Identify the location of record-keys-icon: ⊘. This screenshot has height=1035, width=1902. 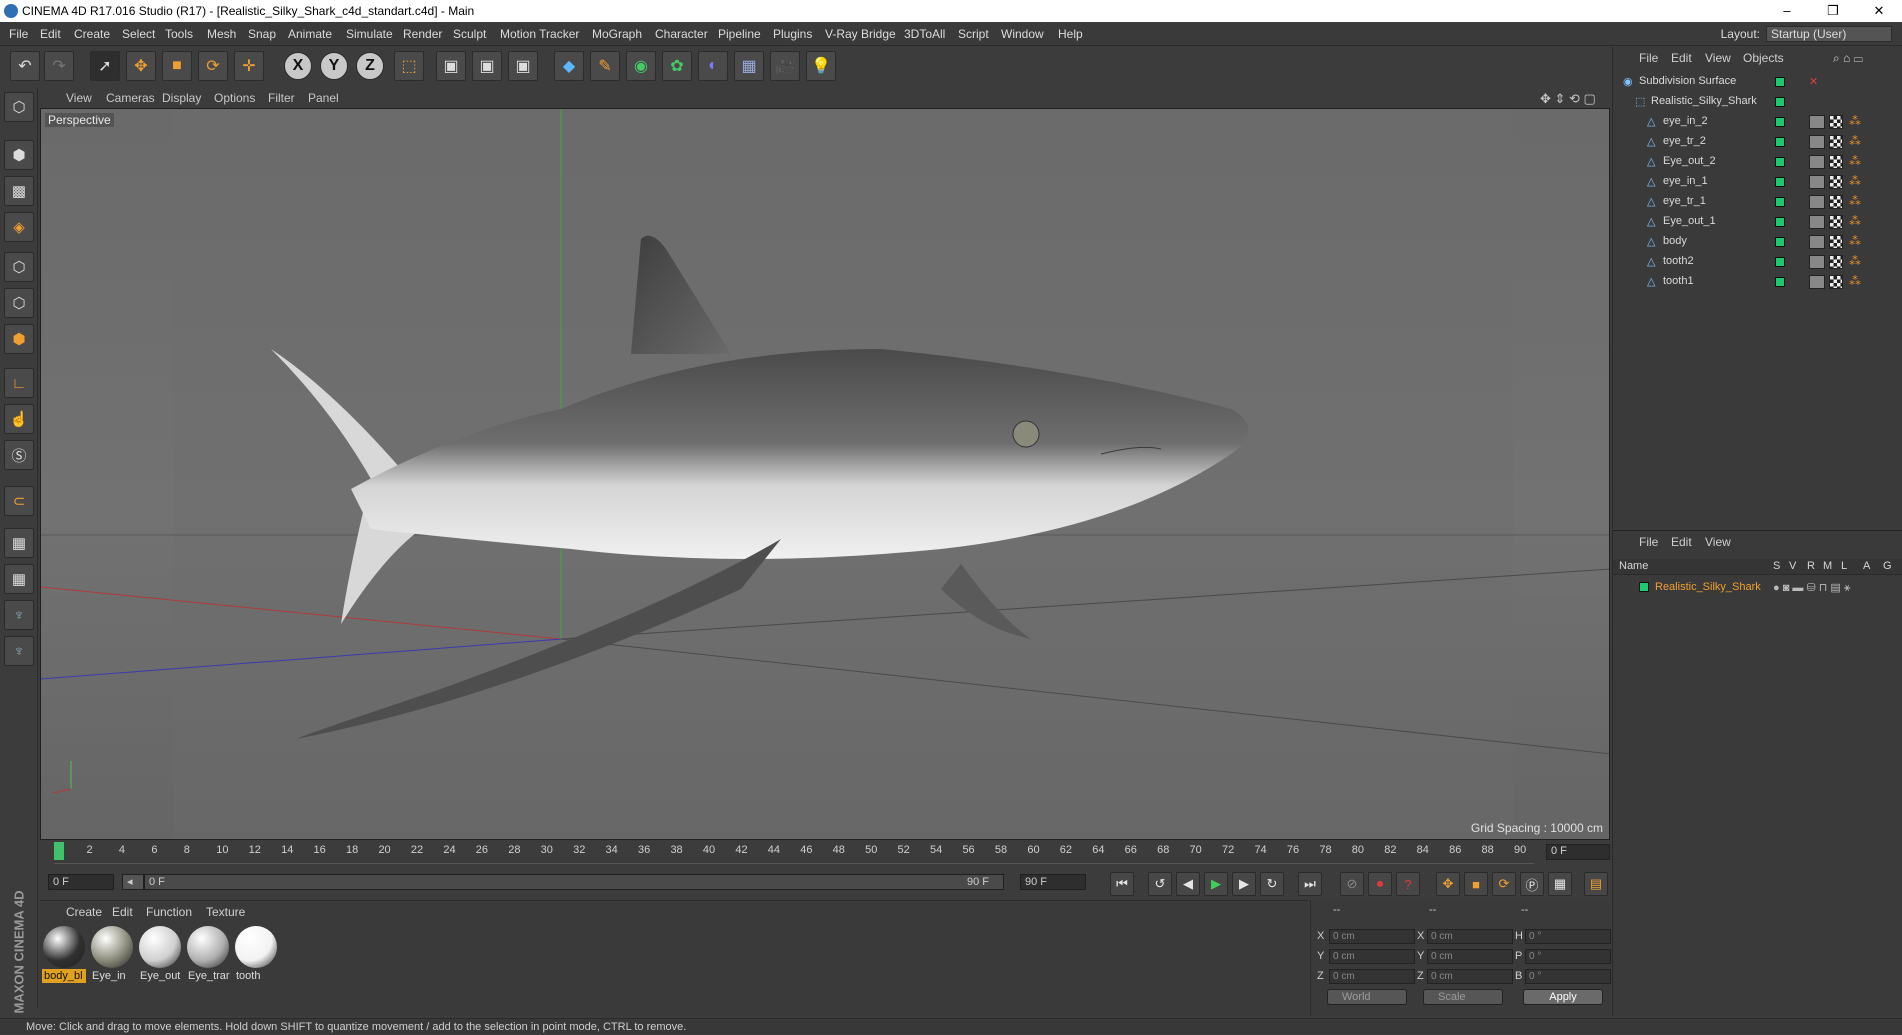
(1352, 884).